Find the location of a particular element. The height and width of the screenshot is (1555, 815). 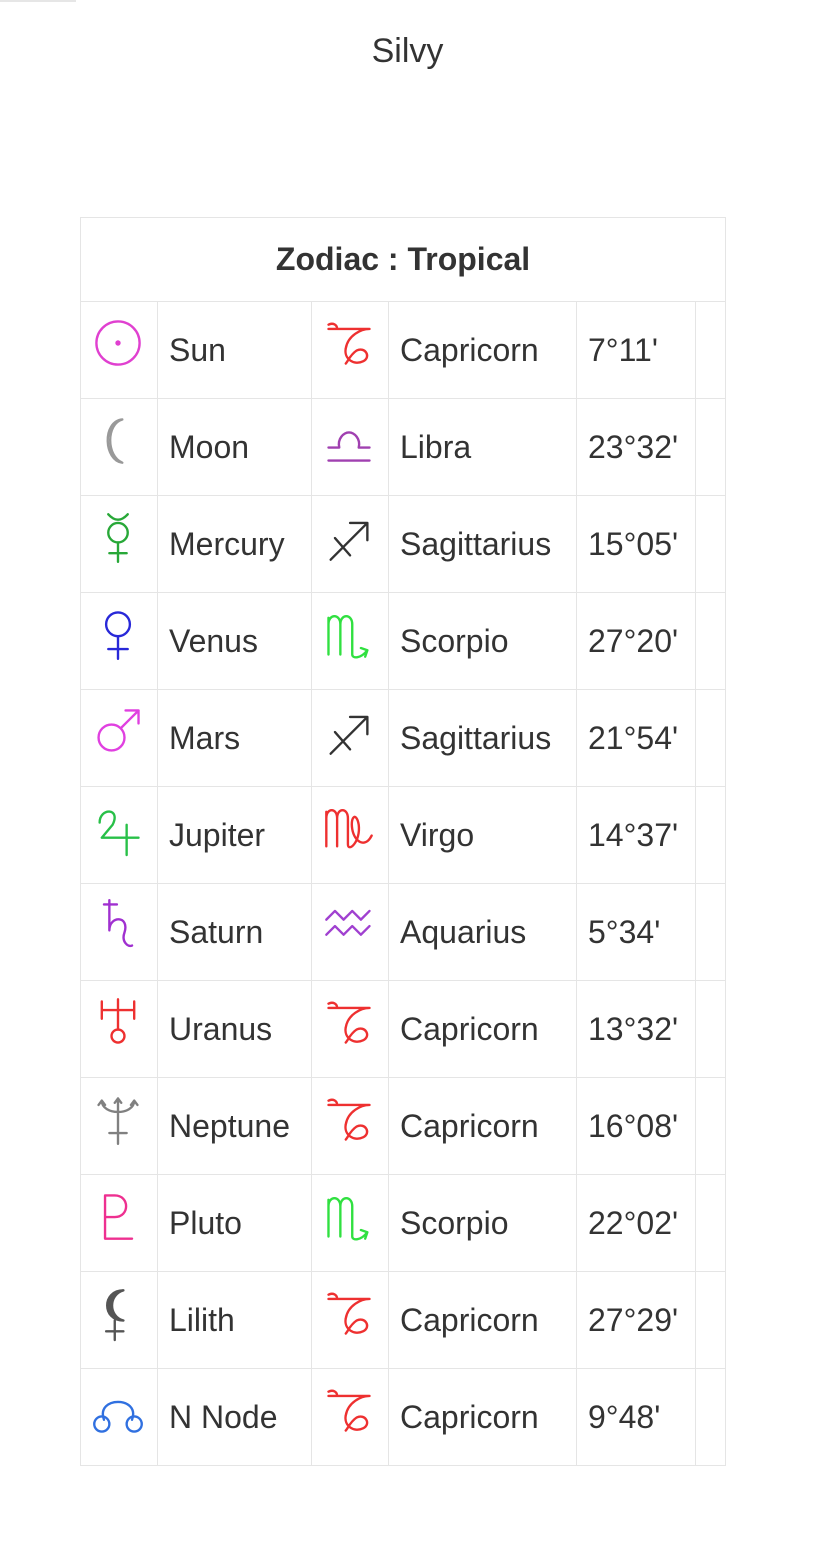

moon-icon is located at coordinates (115, 441).